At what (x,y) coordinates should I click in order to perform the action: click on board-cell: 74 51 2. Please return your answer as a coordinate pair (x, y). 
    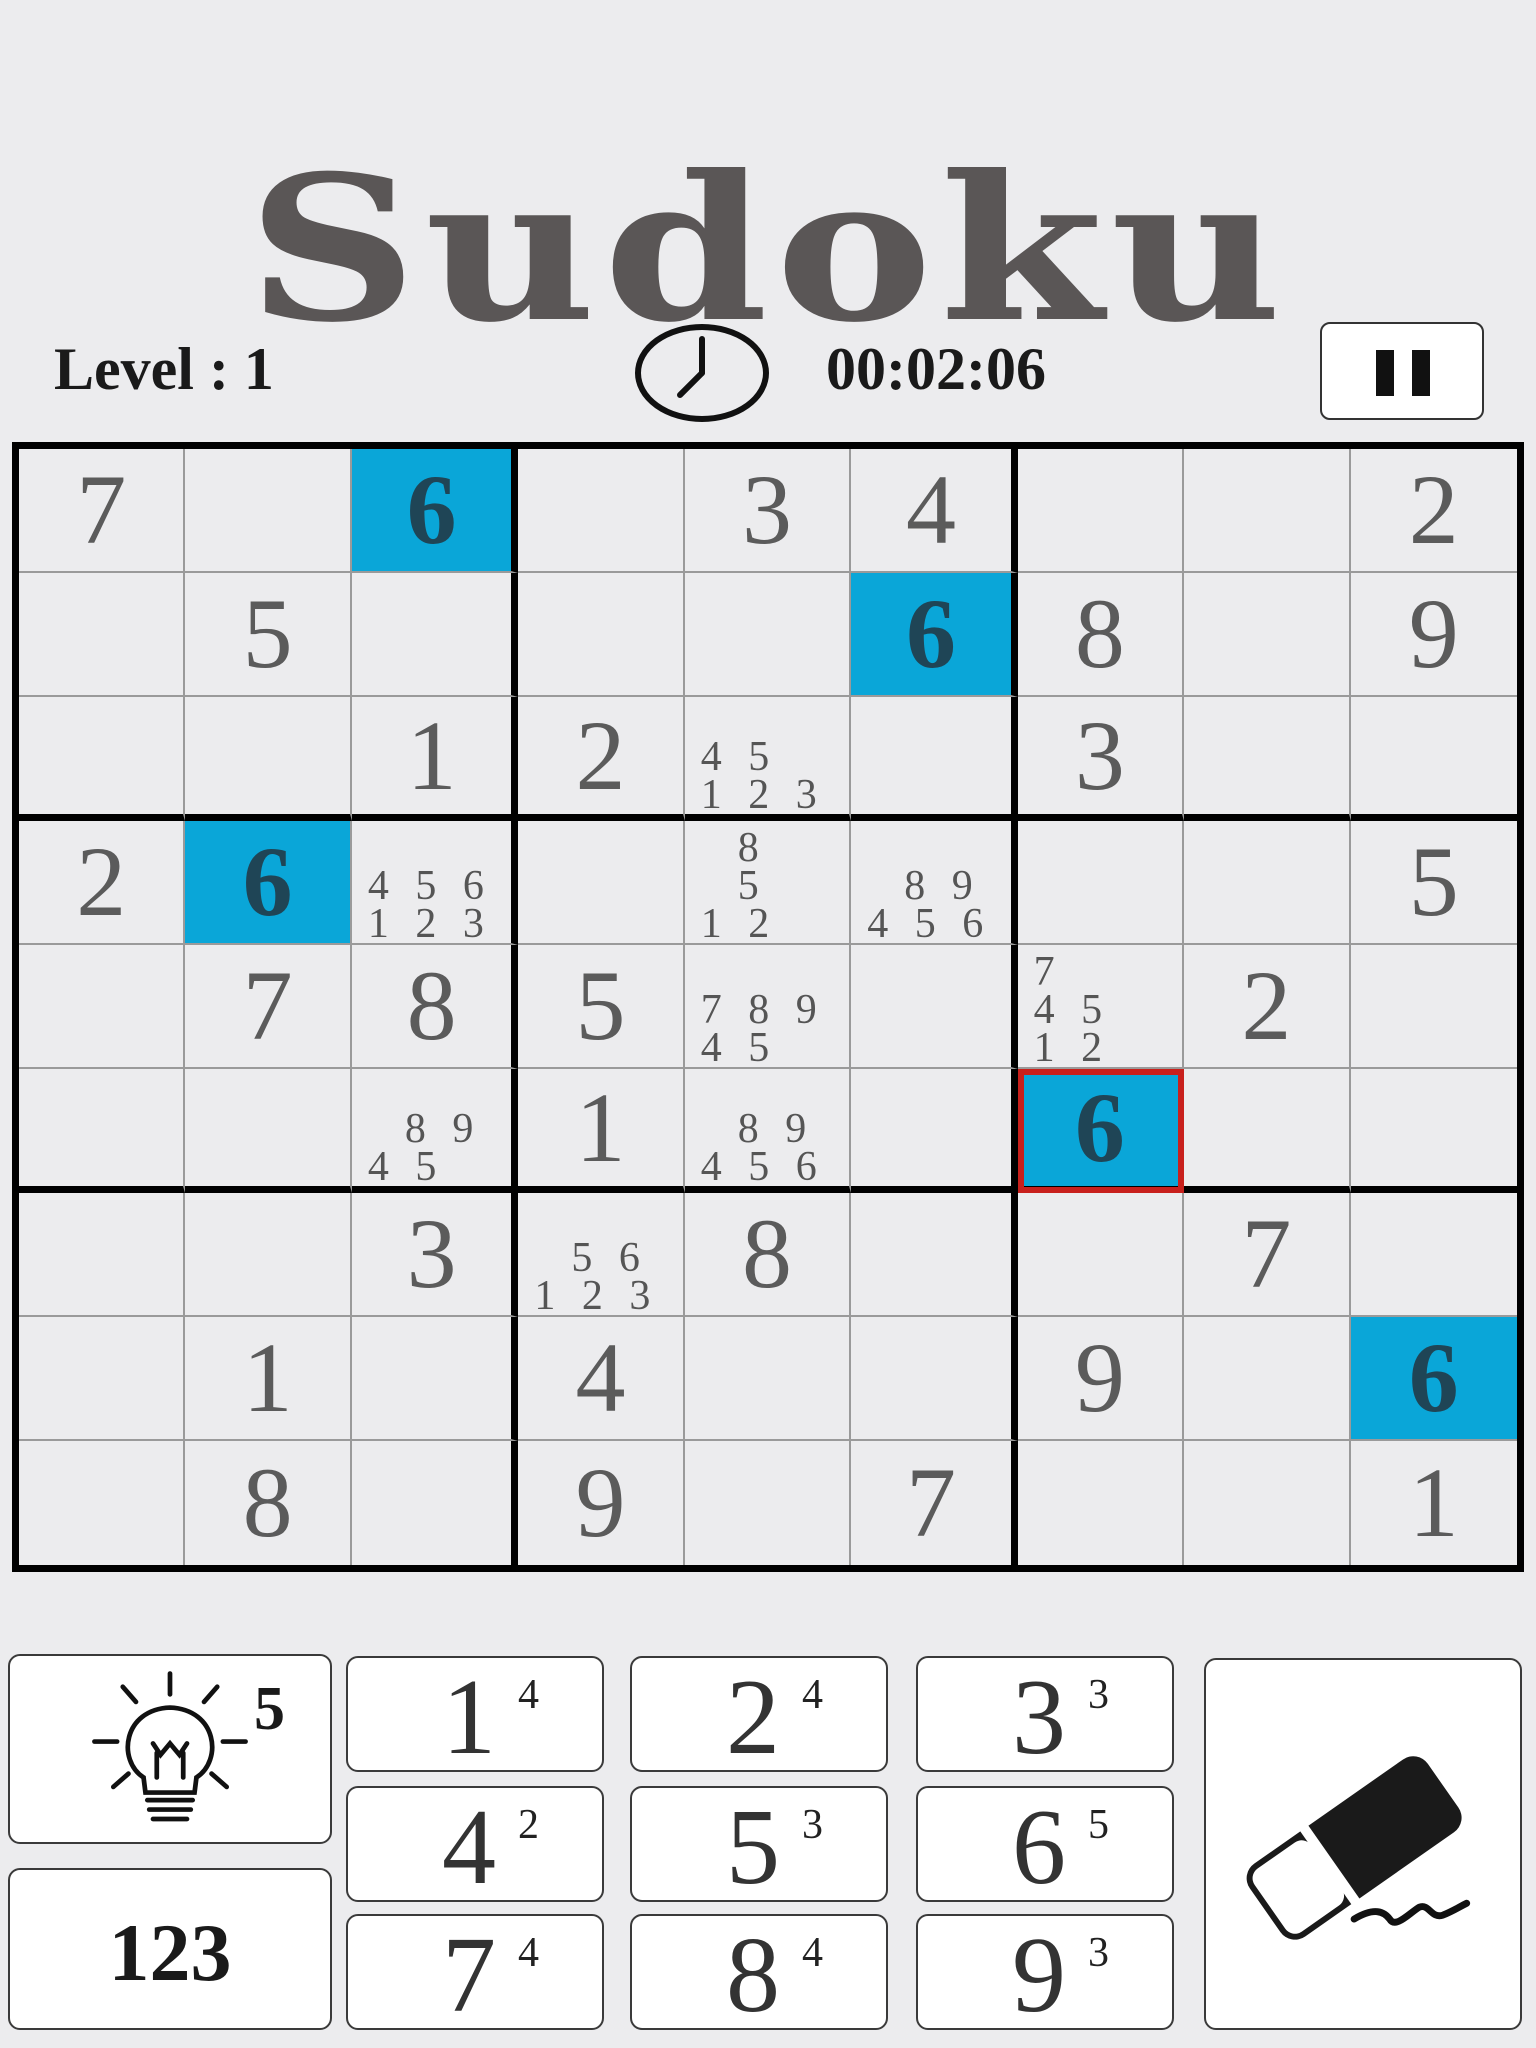
    Looking at the image, I should click on (1101, 1007).